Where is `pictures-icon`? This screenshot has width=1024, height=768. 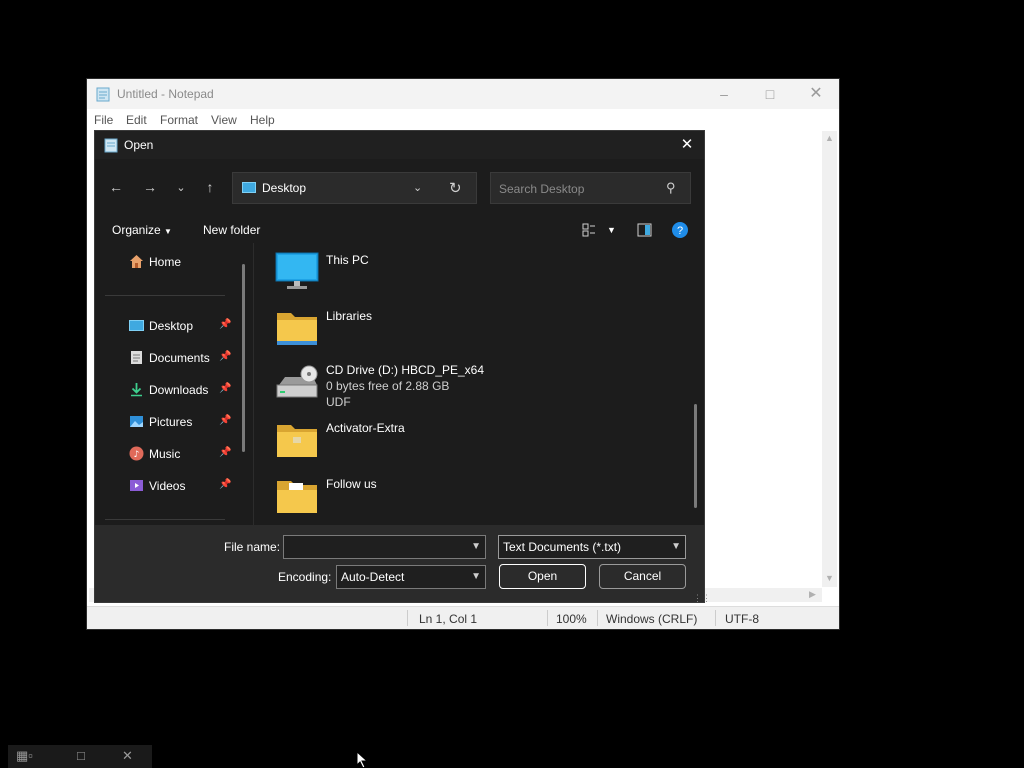
pictures-icon is located at coordinates (136, 421).